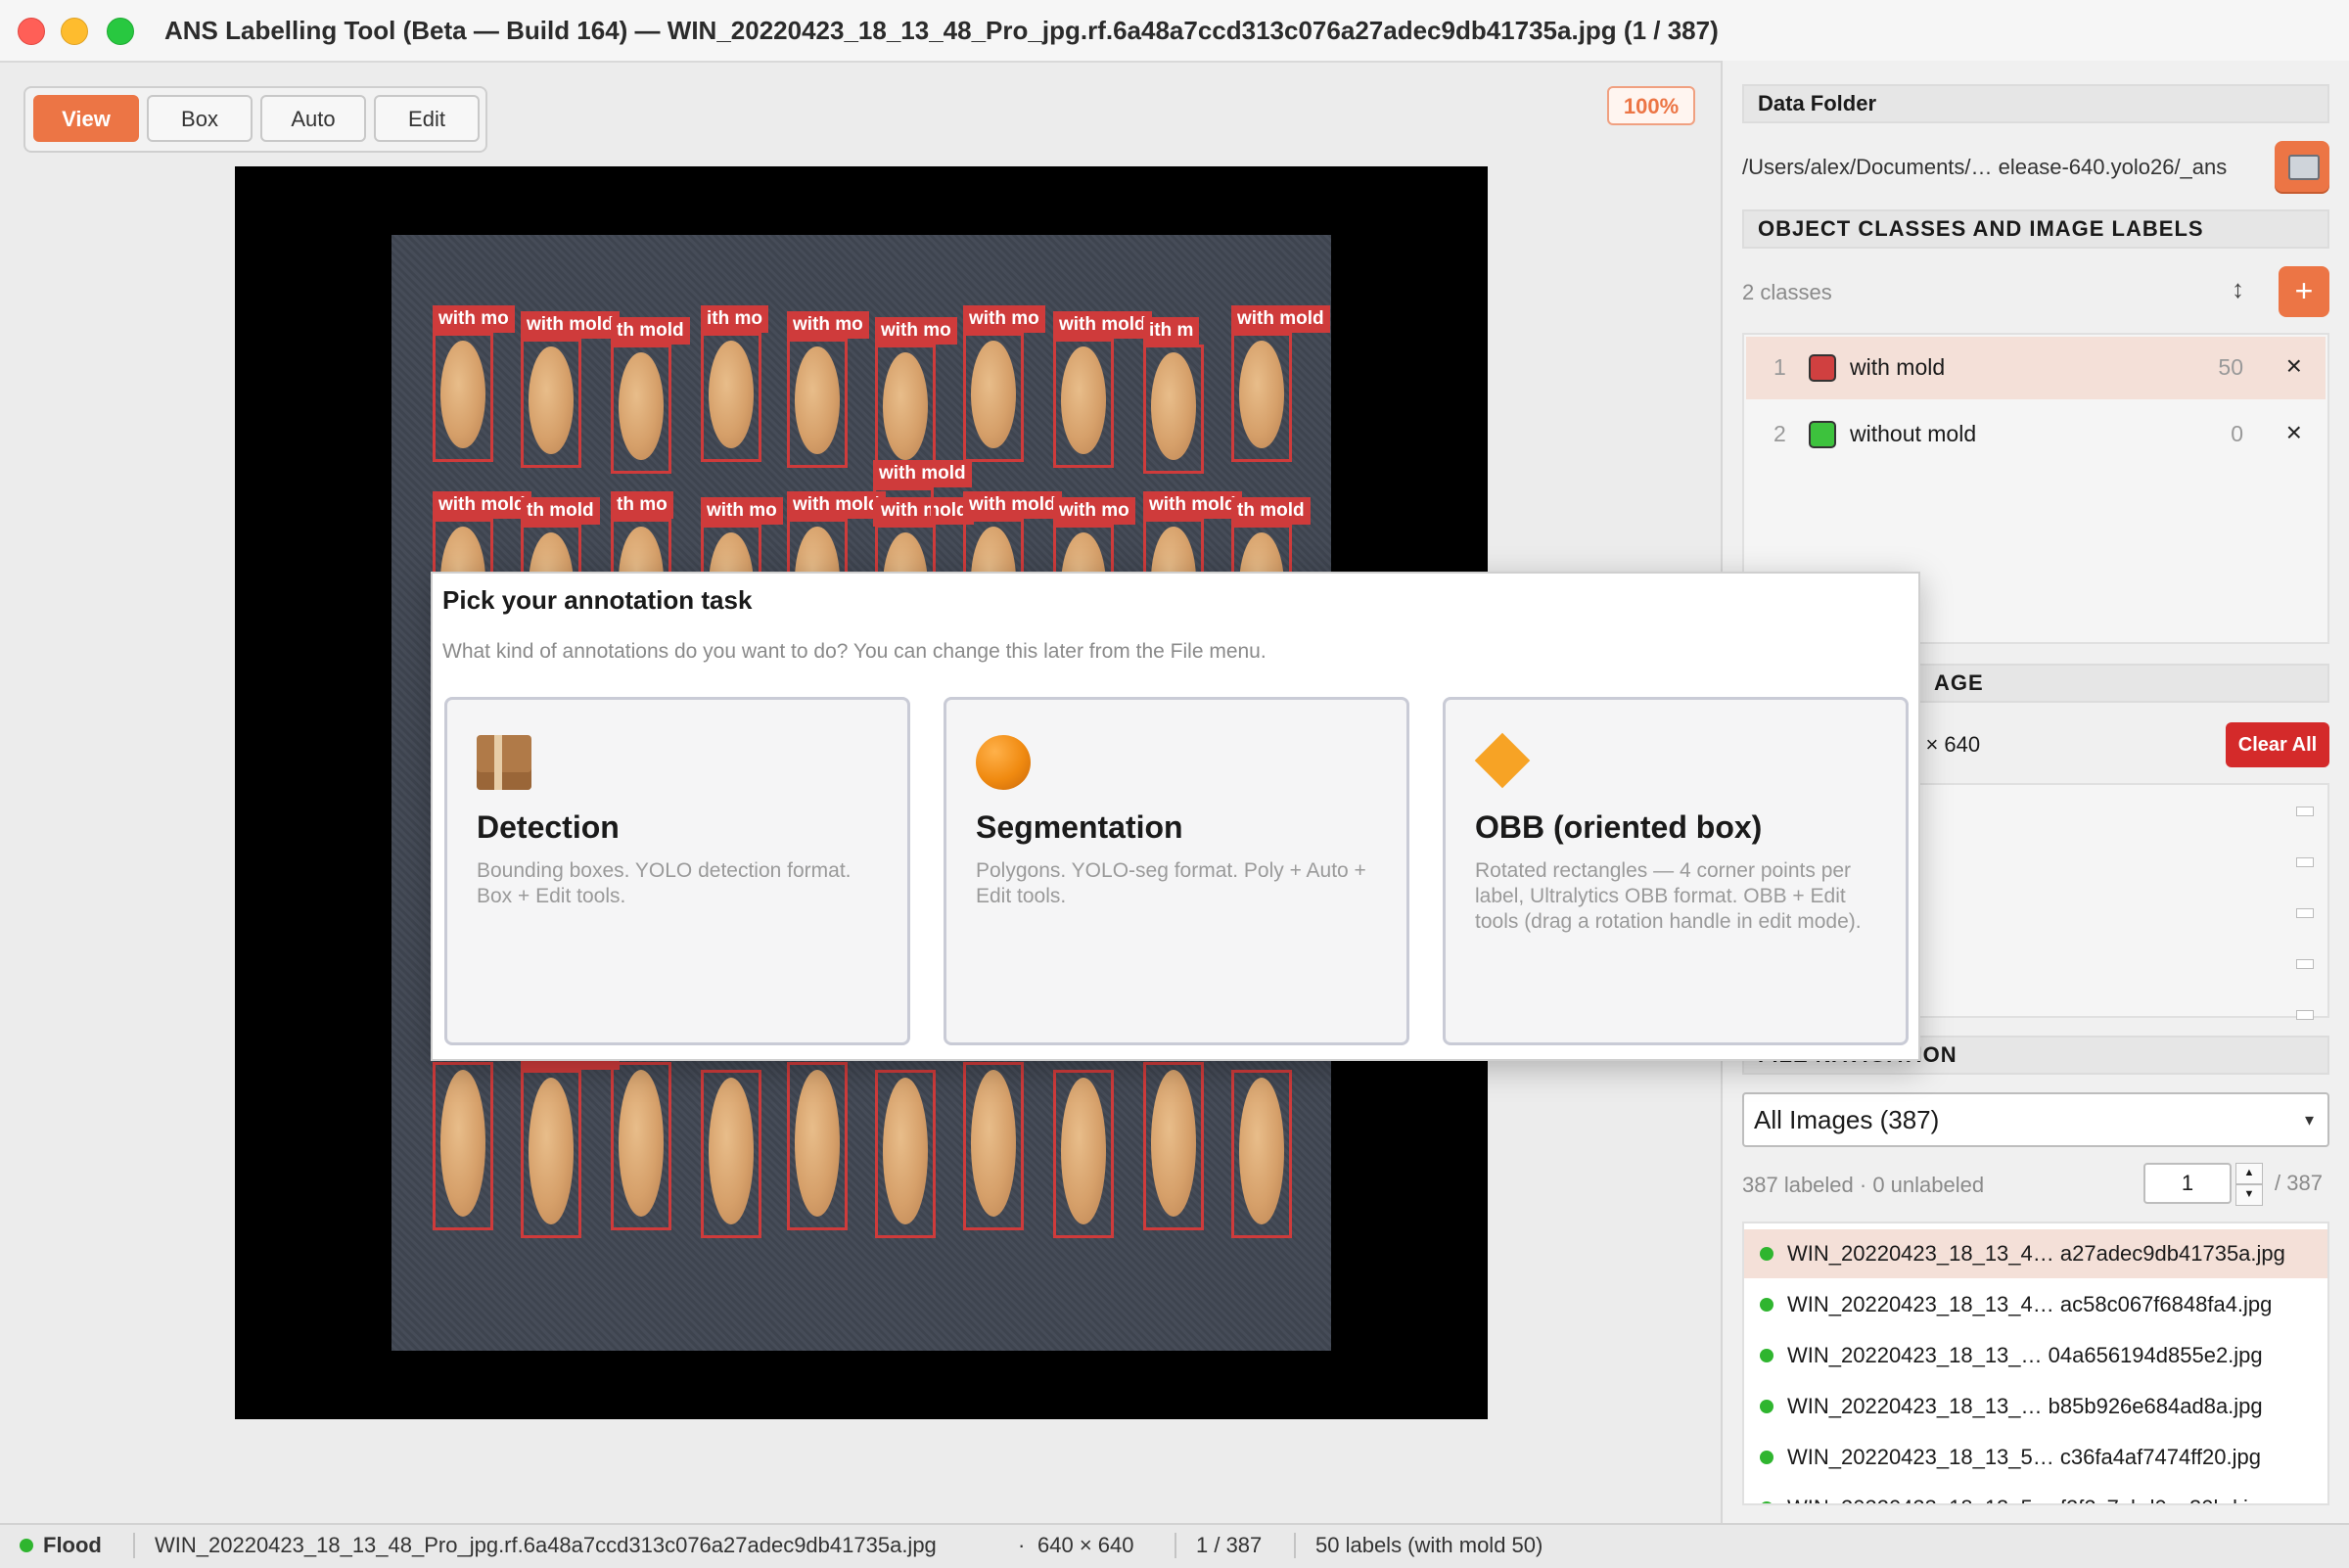  I want to click on status-mode: Flood, so click(72, 1545).